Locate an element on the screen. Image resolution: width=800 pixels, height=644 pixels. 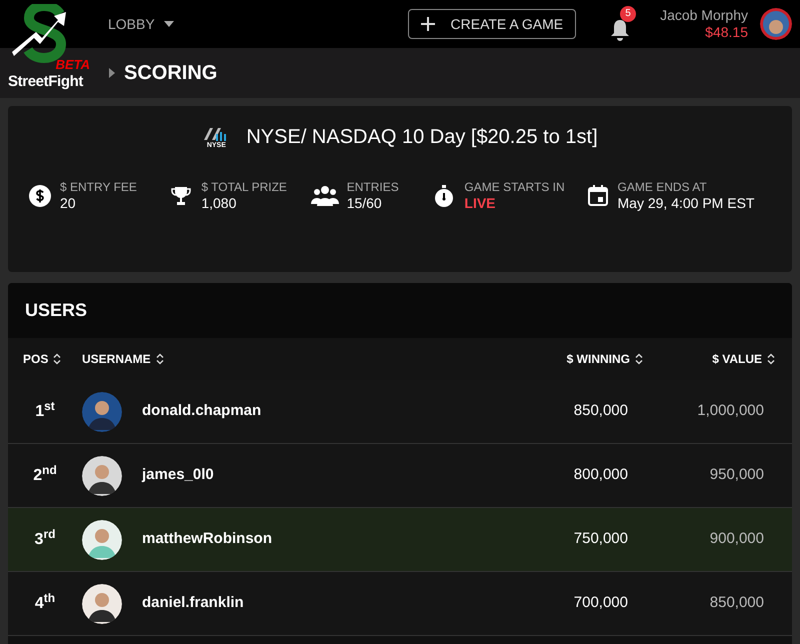
column-header: $ VALUE is located at coordinates (744, 359).